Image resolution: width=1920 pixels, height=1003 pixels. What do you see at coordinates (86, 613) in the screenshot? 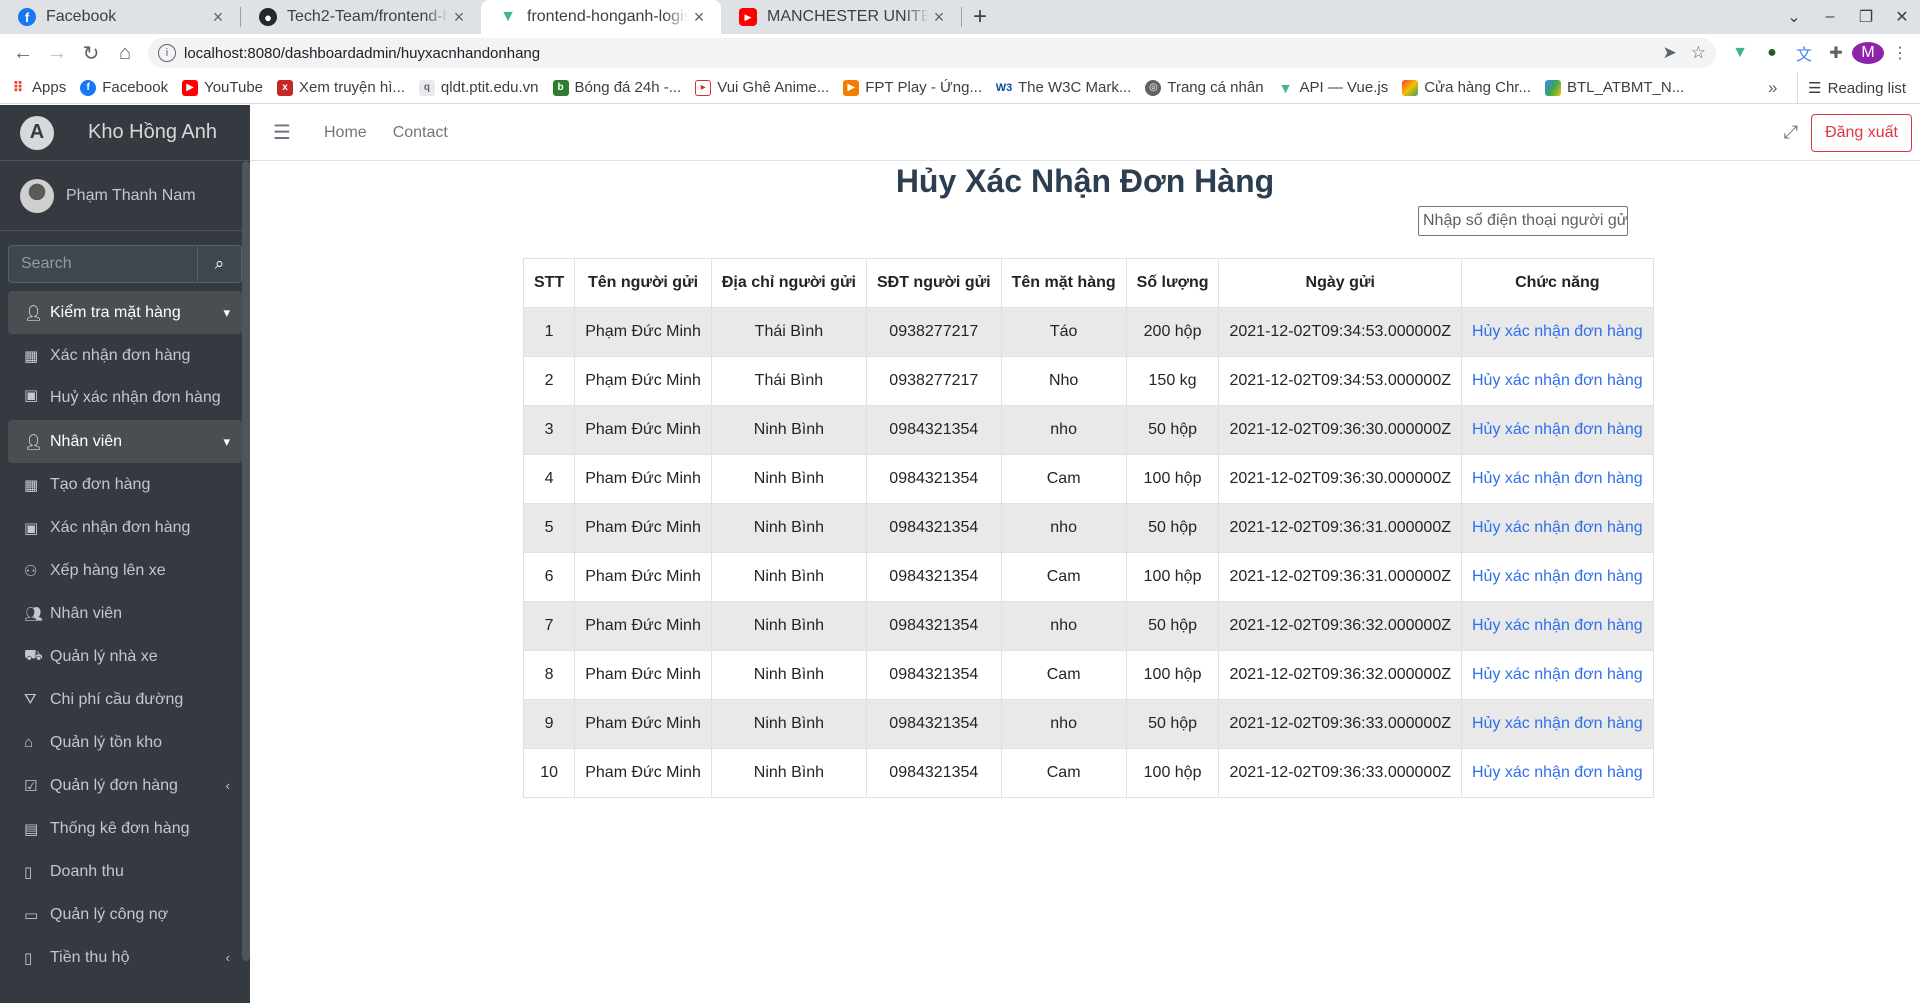
I see `sidebar-item-label: Nhân viên` at bounding box center [86, 613].